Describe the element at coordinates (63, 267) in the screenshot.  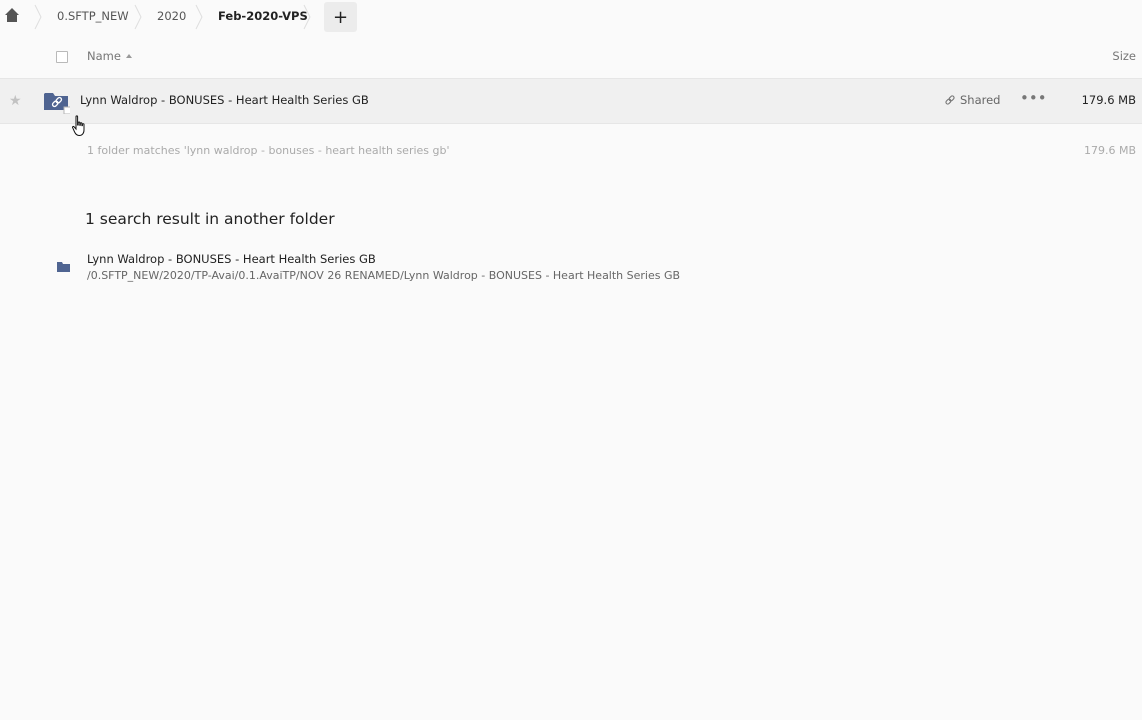
I see `folder-icon` at that location.